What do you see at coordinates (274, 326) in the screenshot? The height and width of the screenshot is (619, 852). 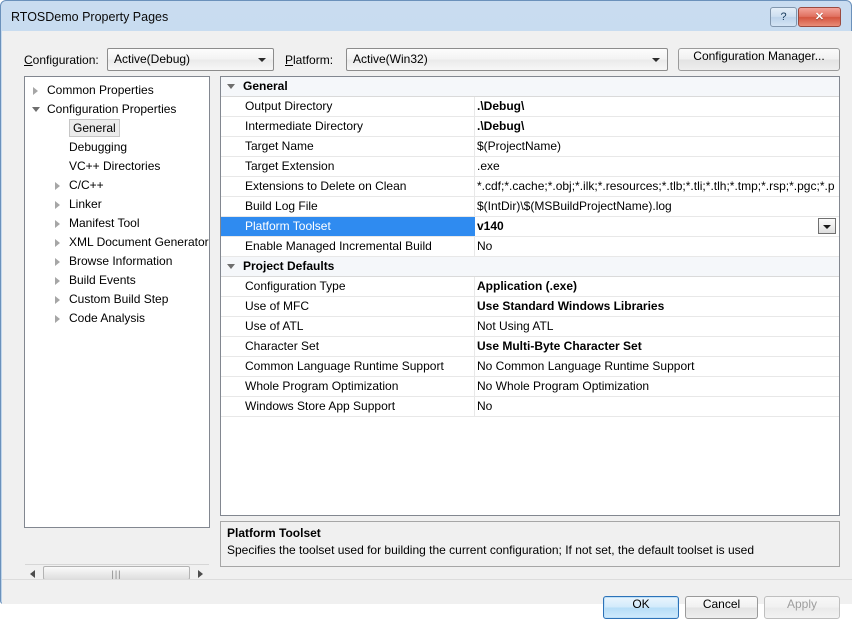 I see `grid-property-name: Use of ATL` at bounding box center [274, 326].